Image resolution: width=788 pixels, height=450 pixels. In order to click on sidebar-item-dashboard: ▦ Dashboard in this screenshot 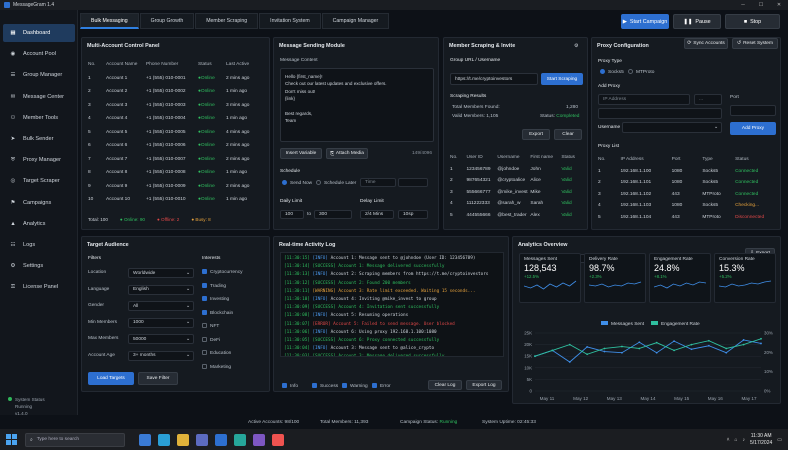, I will do `click(39, 33)`.